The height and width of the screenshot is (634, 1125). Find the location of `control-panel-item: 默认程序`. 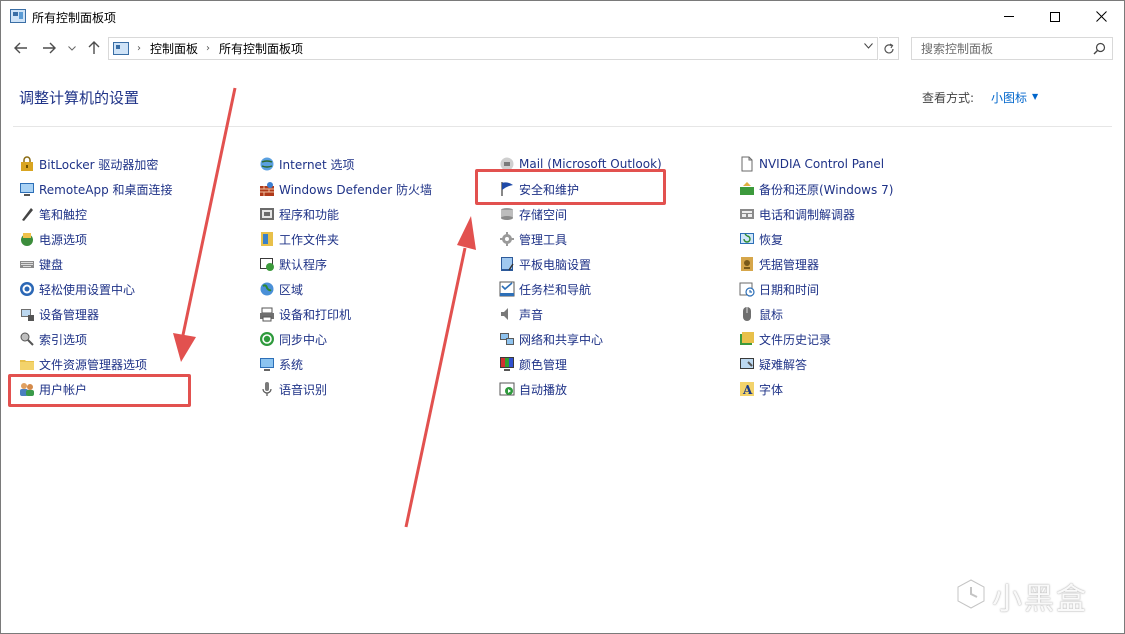

control-panel-item: 默认程序 is located at coordinates (293, 264).